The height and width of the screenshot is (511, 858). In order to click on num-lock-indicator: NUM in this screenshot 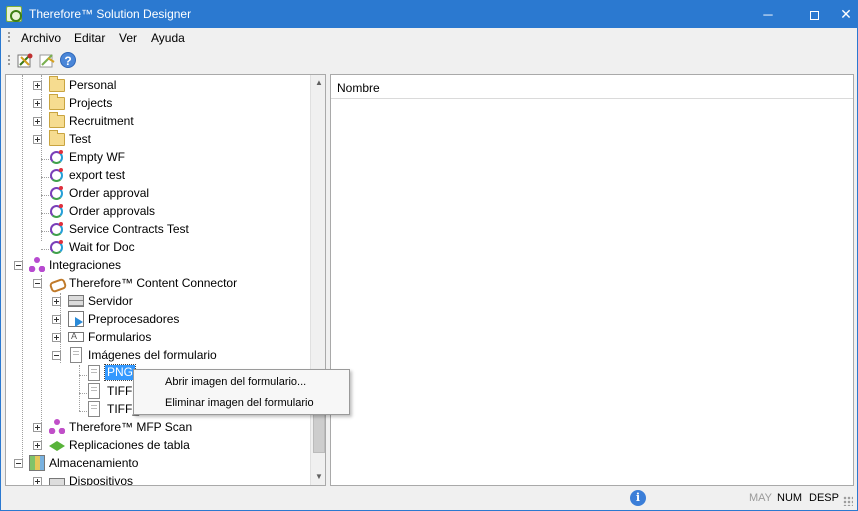, I will do `click(790, 498)`.